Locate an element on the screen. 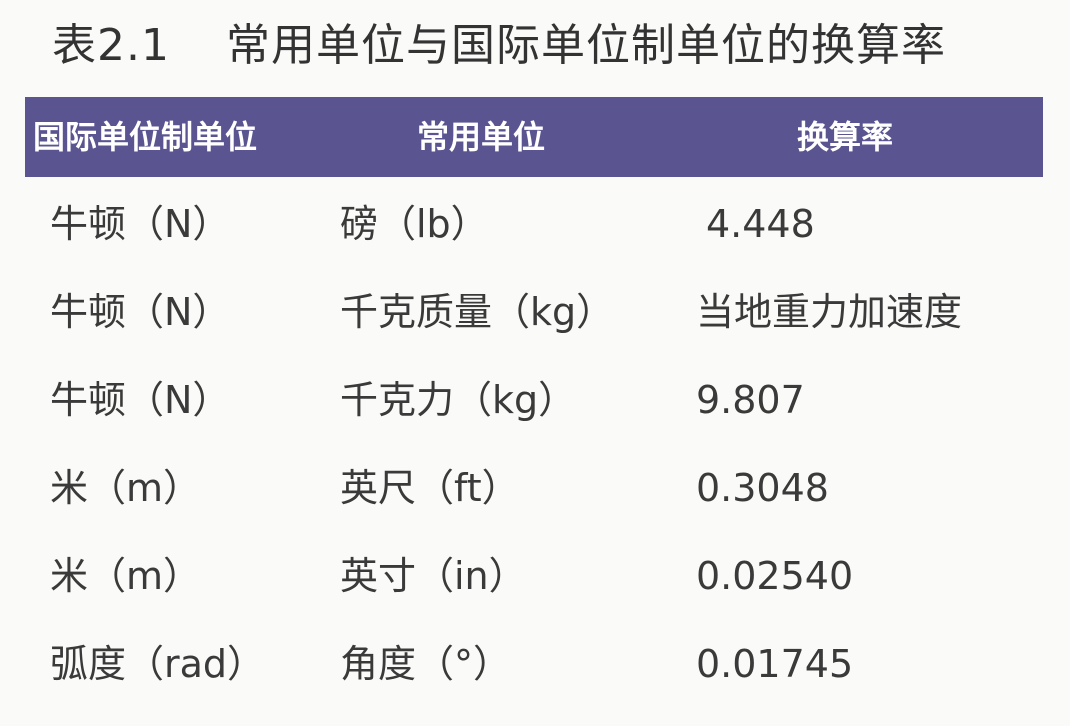 The image size is (1070, 726). cell-common-unit: 磅（lb） is located at coordinates (414, 224).